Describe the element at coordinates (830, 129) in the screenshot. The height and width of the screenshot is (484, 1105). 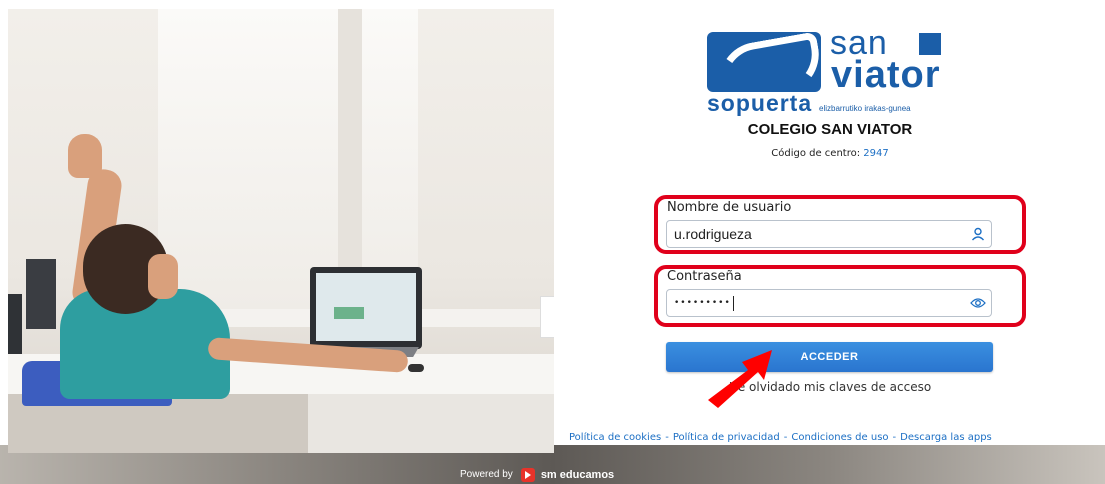
I see `school-name: COLEGIO SAN VIATOR` at that location.